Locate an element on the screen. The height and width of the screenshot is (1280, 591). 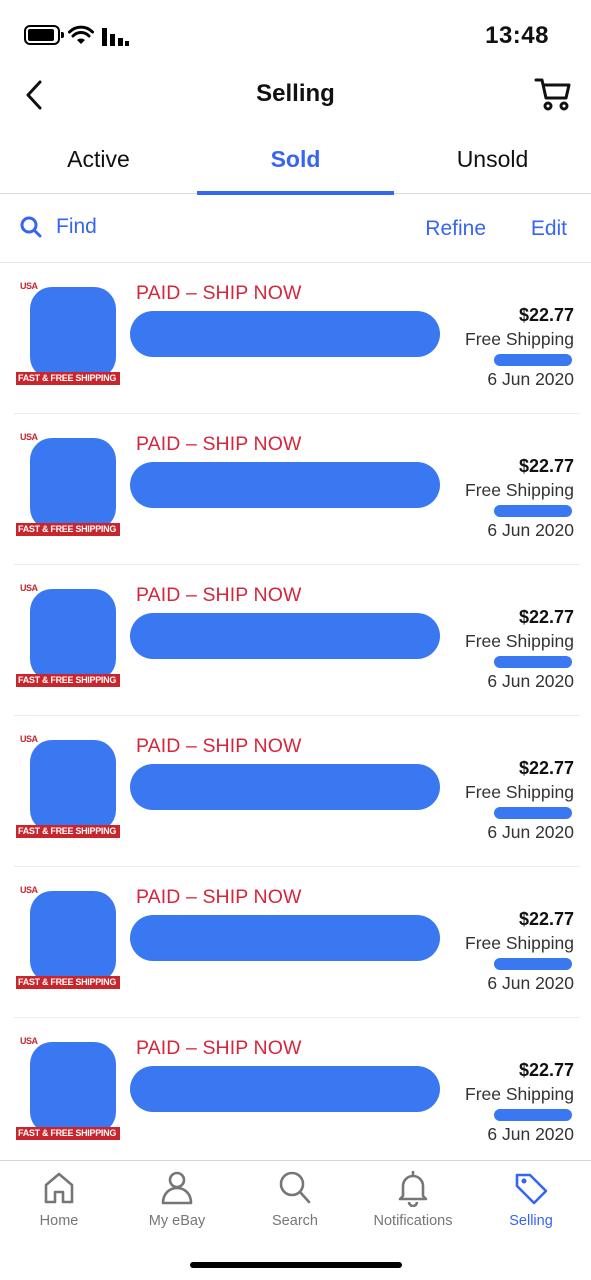
bottom-tab-notifications: Notifications is located at coordinates (413, 1199).